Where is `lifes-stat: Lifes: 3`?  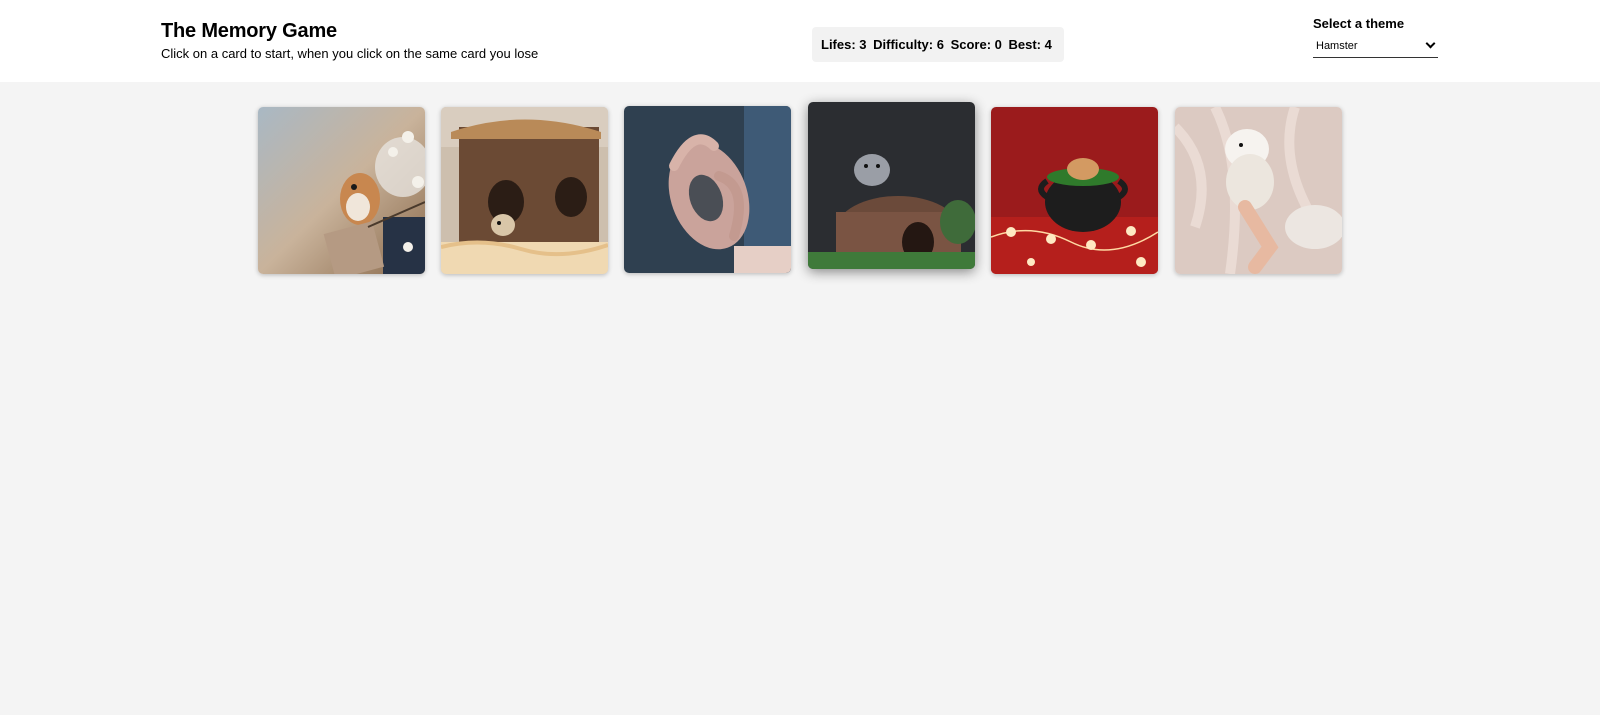 lifes-stat: Lifes: 3 is located at coordinates (844, 44).